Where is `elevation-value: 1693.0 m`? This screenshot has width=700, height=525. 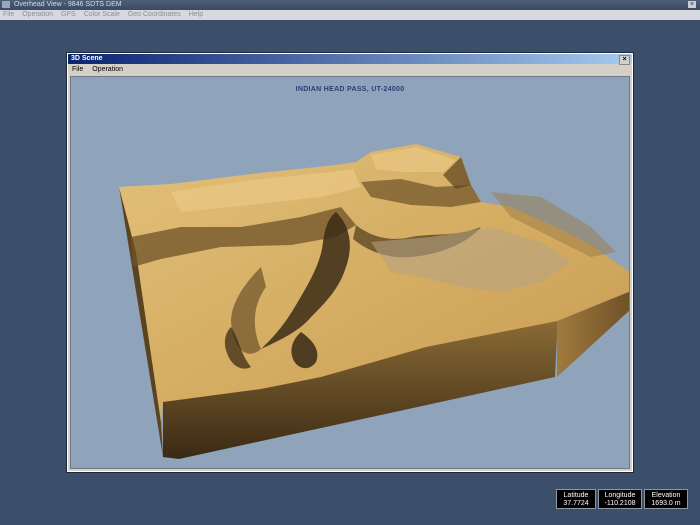 elevation-value: 1693.0 m is located at coordinates (666, 503).